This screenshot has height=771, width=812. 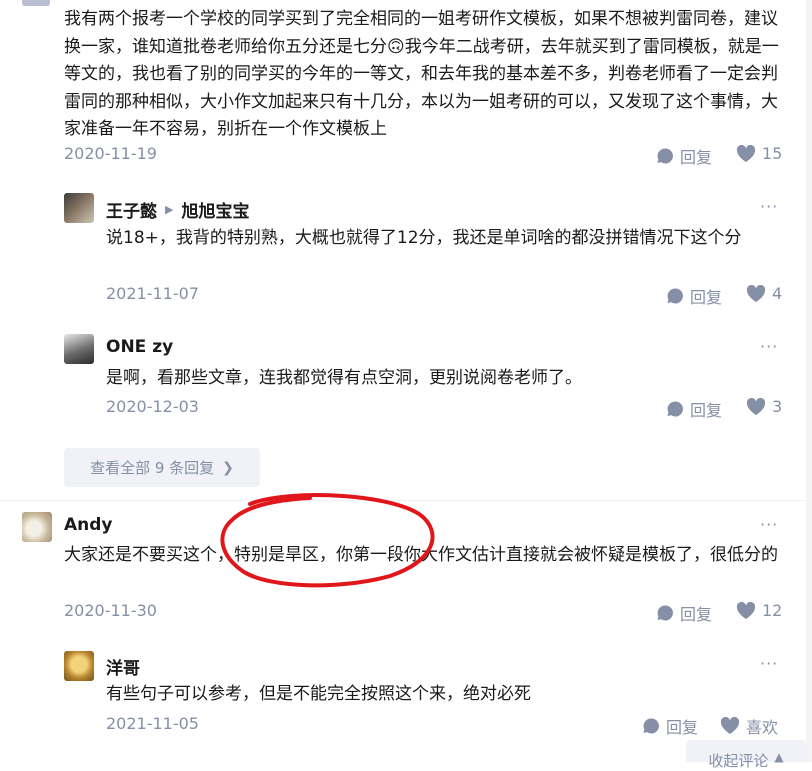 I want to click on like-button: 3, so click(x=764, y=406).